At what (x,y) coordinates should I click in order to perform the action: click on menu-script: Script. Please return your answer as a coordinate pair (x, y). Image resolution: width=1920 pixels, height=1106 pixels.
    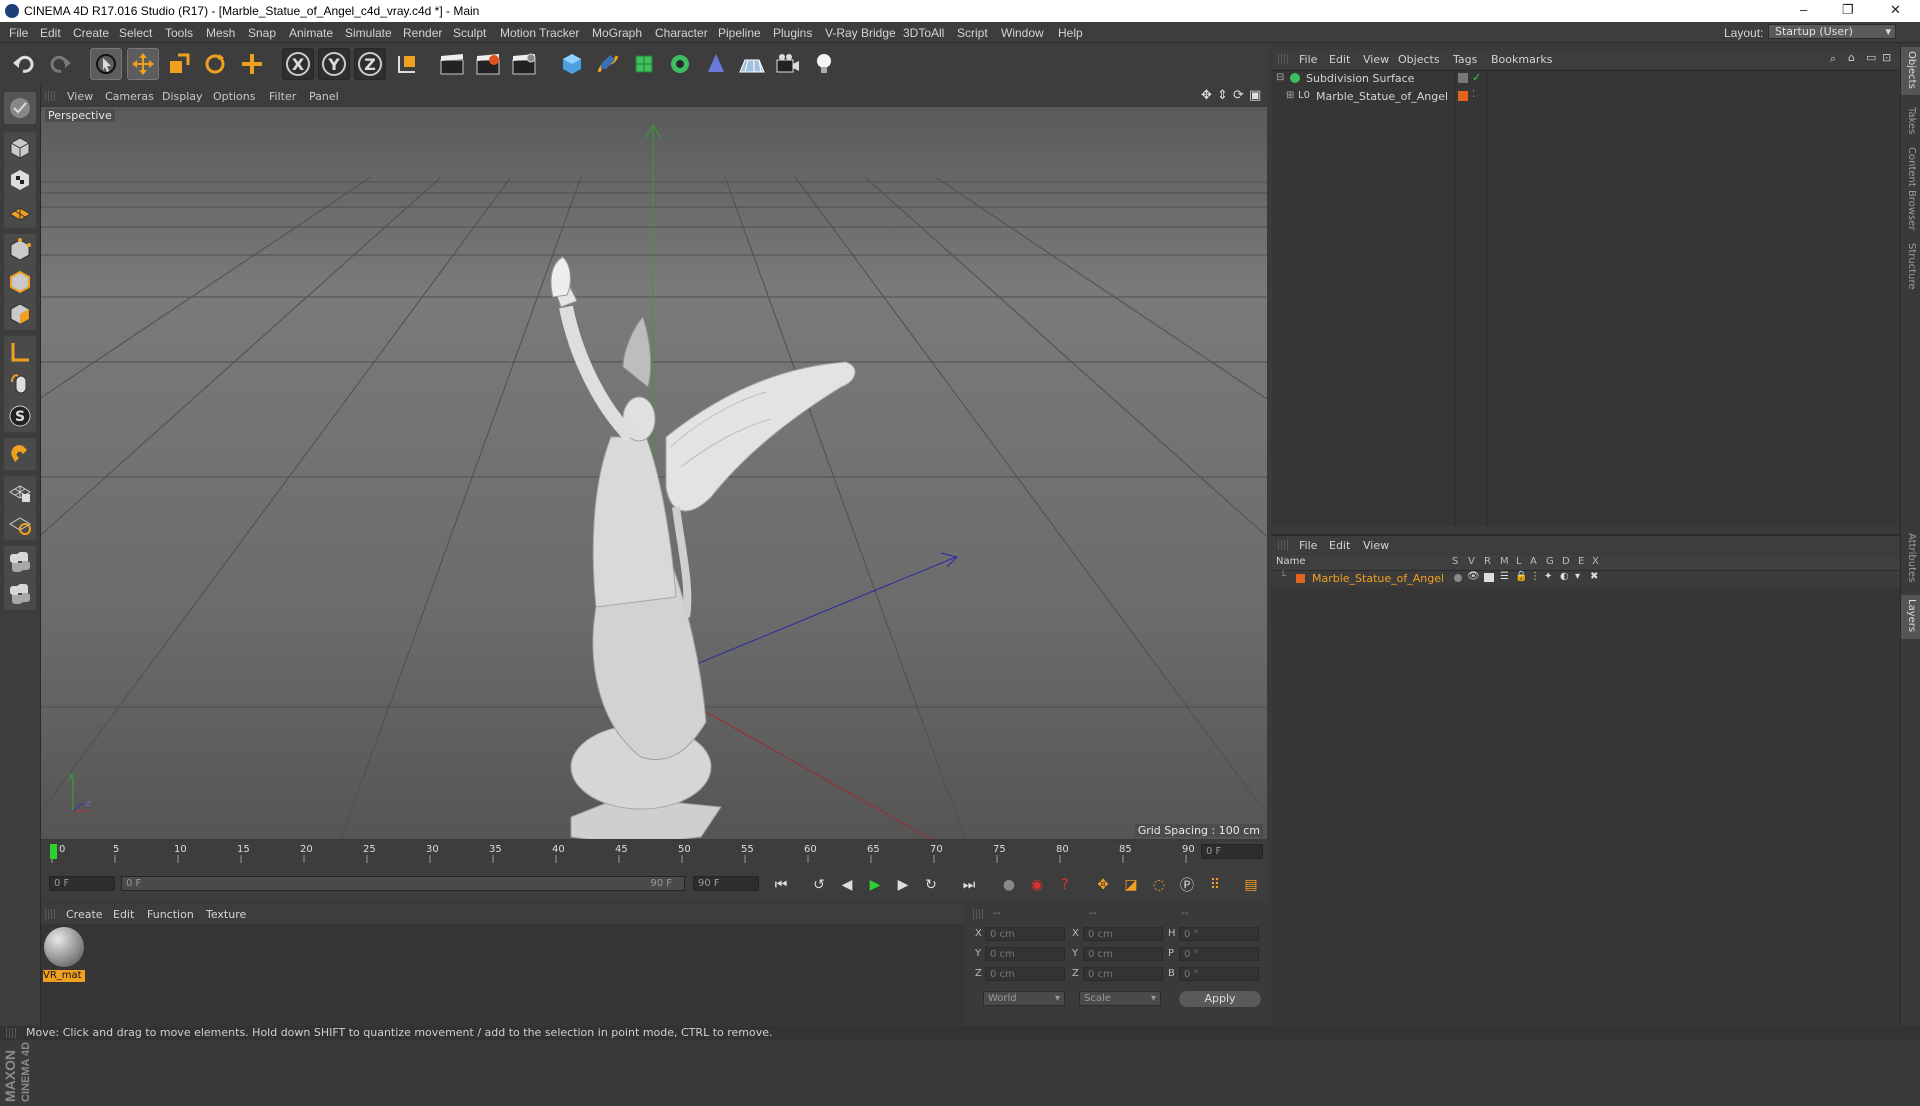
    Looking at the image, I should click on (972, 33).